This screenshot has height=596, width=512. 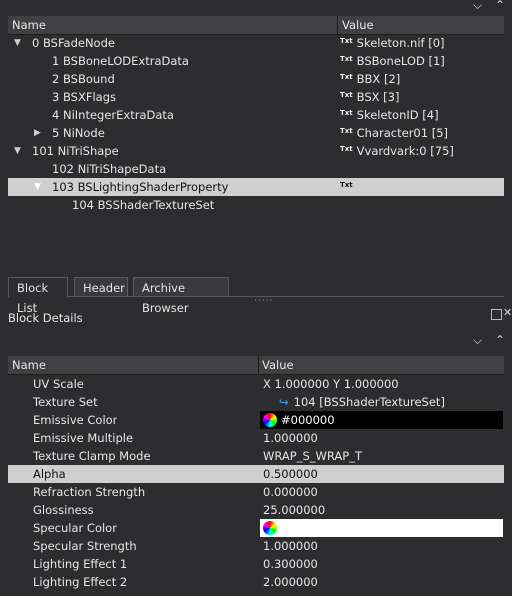 What do you see at coordinates (256, 546) in the screenshot?
I see `detail-row: Specular Strength 1.000000` at bounding box center [256, 546].